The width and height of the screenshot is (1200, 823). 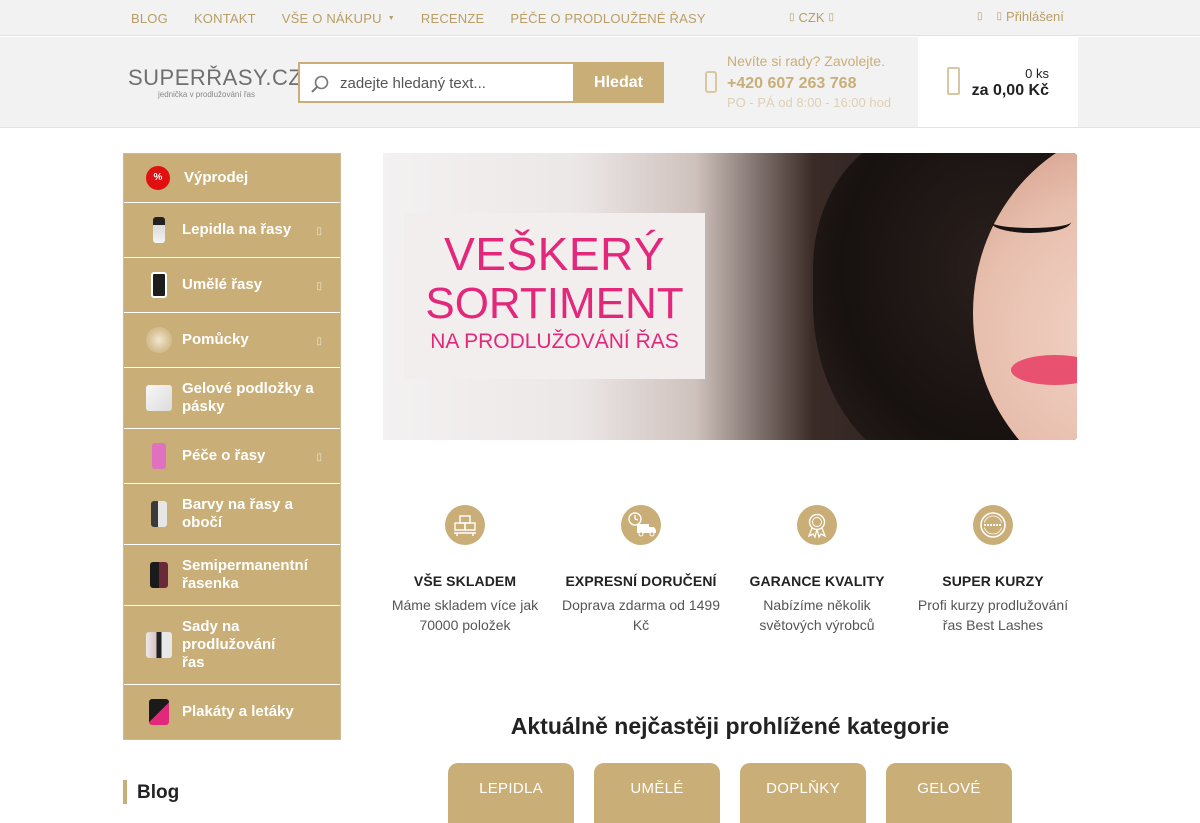 I want to click on sidebar-item-pomucky: Pomůcky ▯, so click(x=232, y=340).